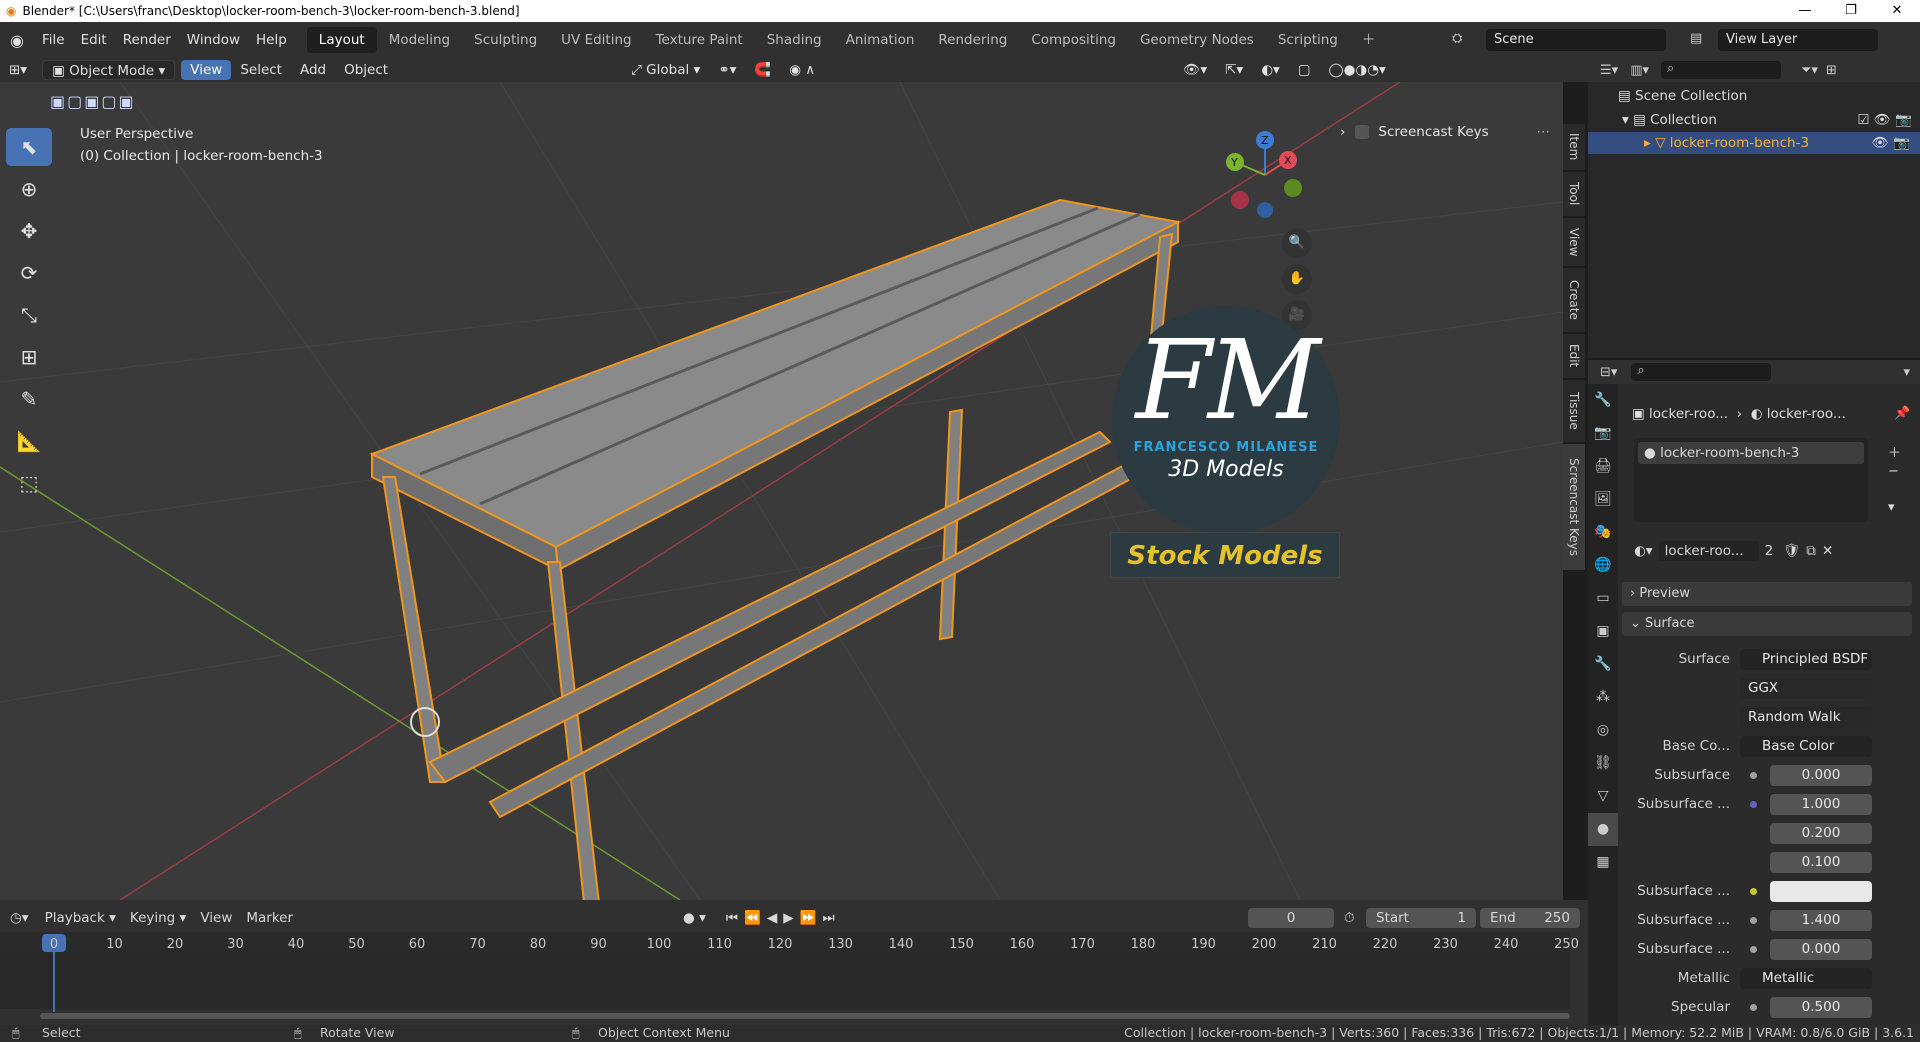  What do you see at coordinates (1806, 717) in the screenshot?
I see `property-field: Random Walk` at bounding box center [1806, 717].